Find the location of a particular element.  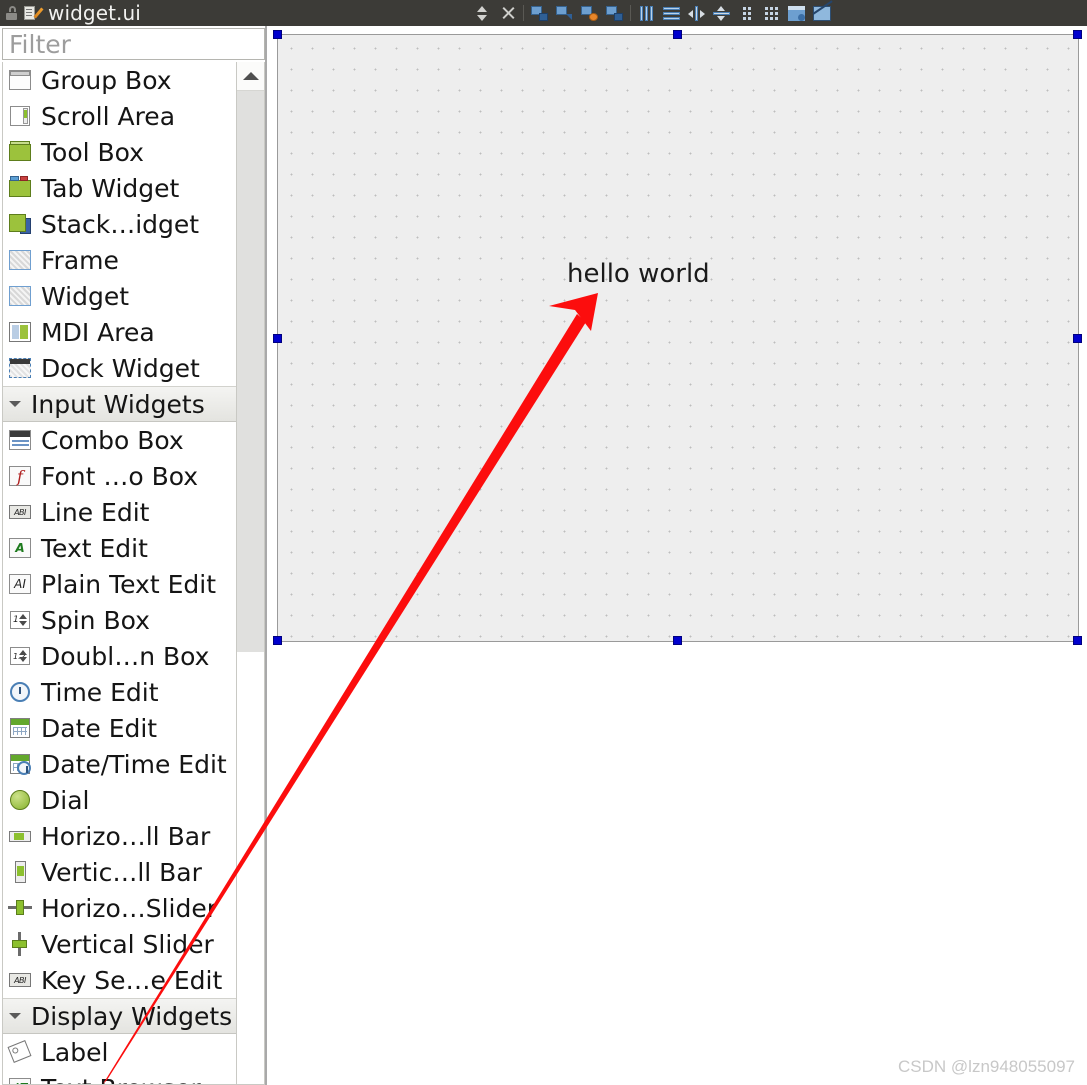

text-browser-icon: AT is located at coordinates (20, 1079).